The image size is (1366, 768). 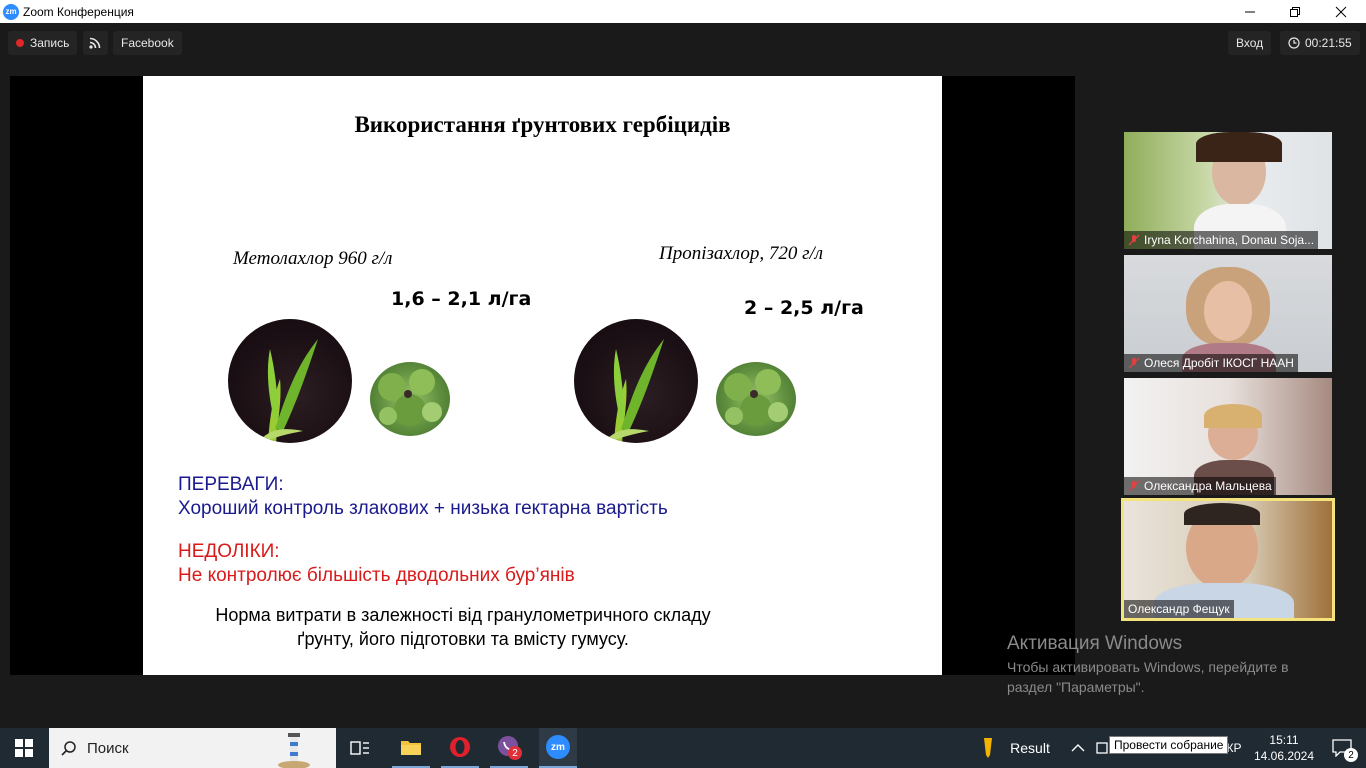 I want to click on participant-name: Олександр Фещук, so click(x=1179, y=609).